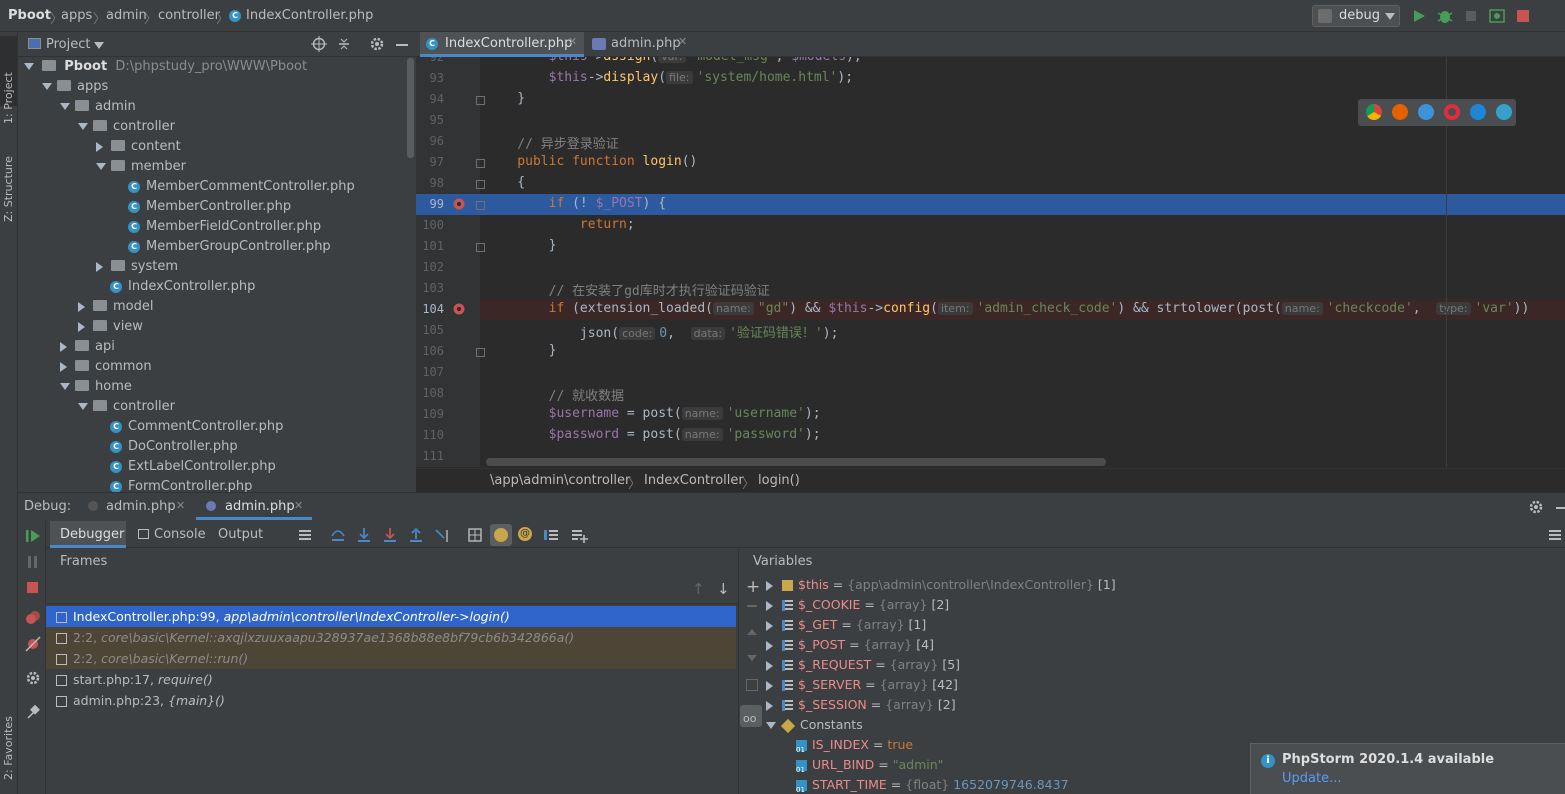 The height and width of the screenshot is (794, 1565). I want to click on code-line: if (! $_POST) {, so click(576, 203).